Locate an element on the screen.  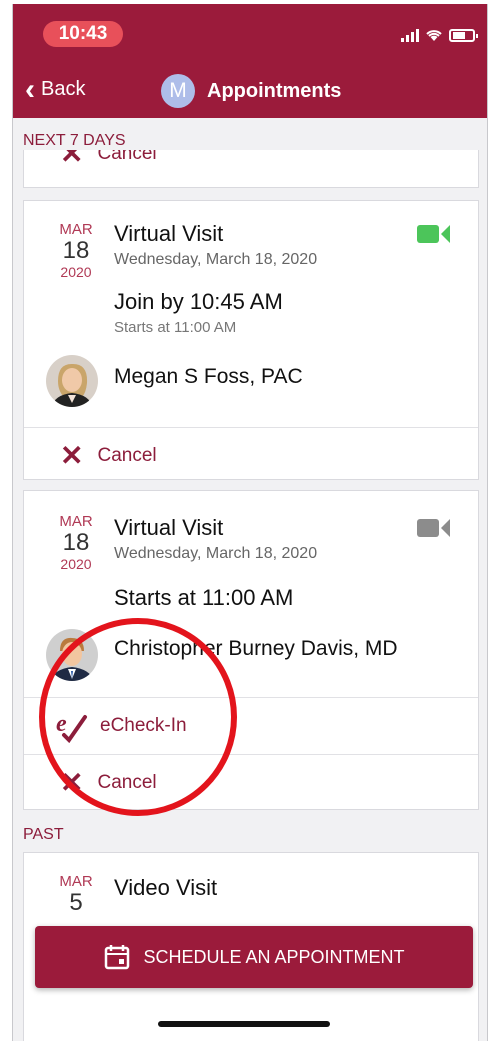
nav-header: 10:43 ‹ Back M Appointments is located at coordinates (250, 61).